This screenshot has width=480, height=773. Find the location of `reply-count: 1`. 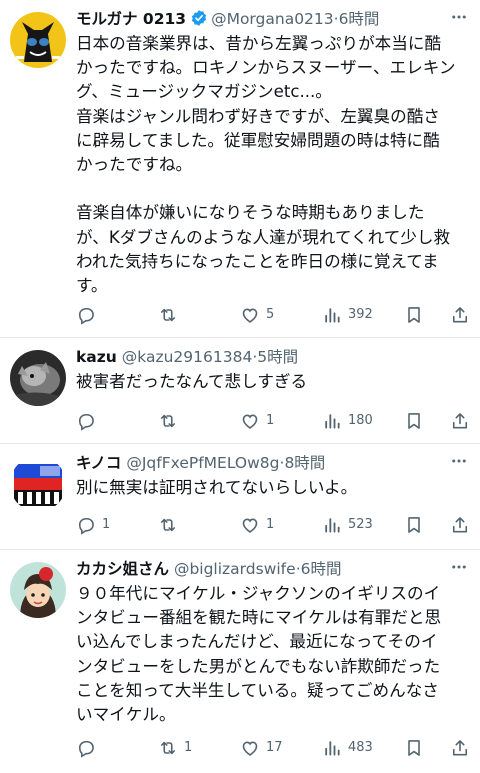

reply-count: 1 is located at coordinates (106, 524).